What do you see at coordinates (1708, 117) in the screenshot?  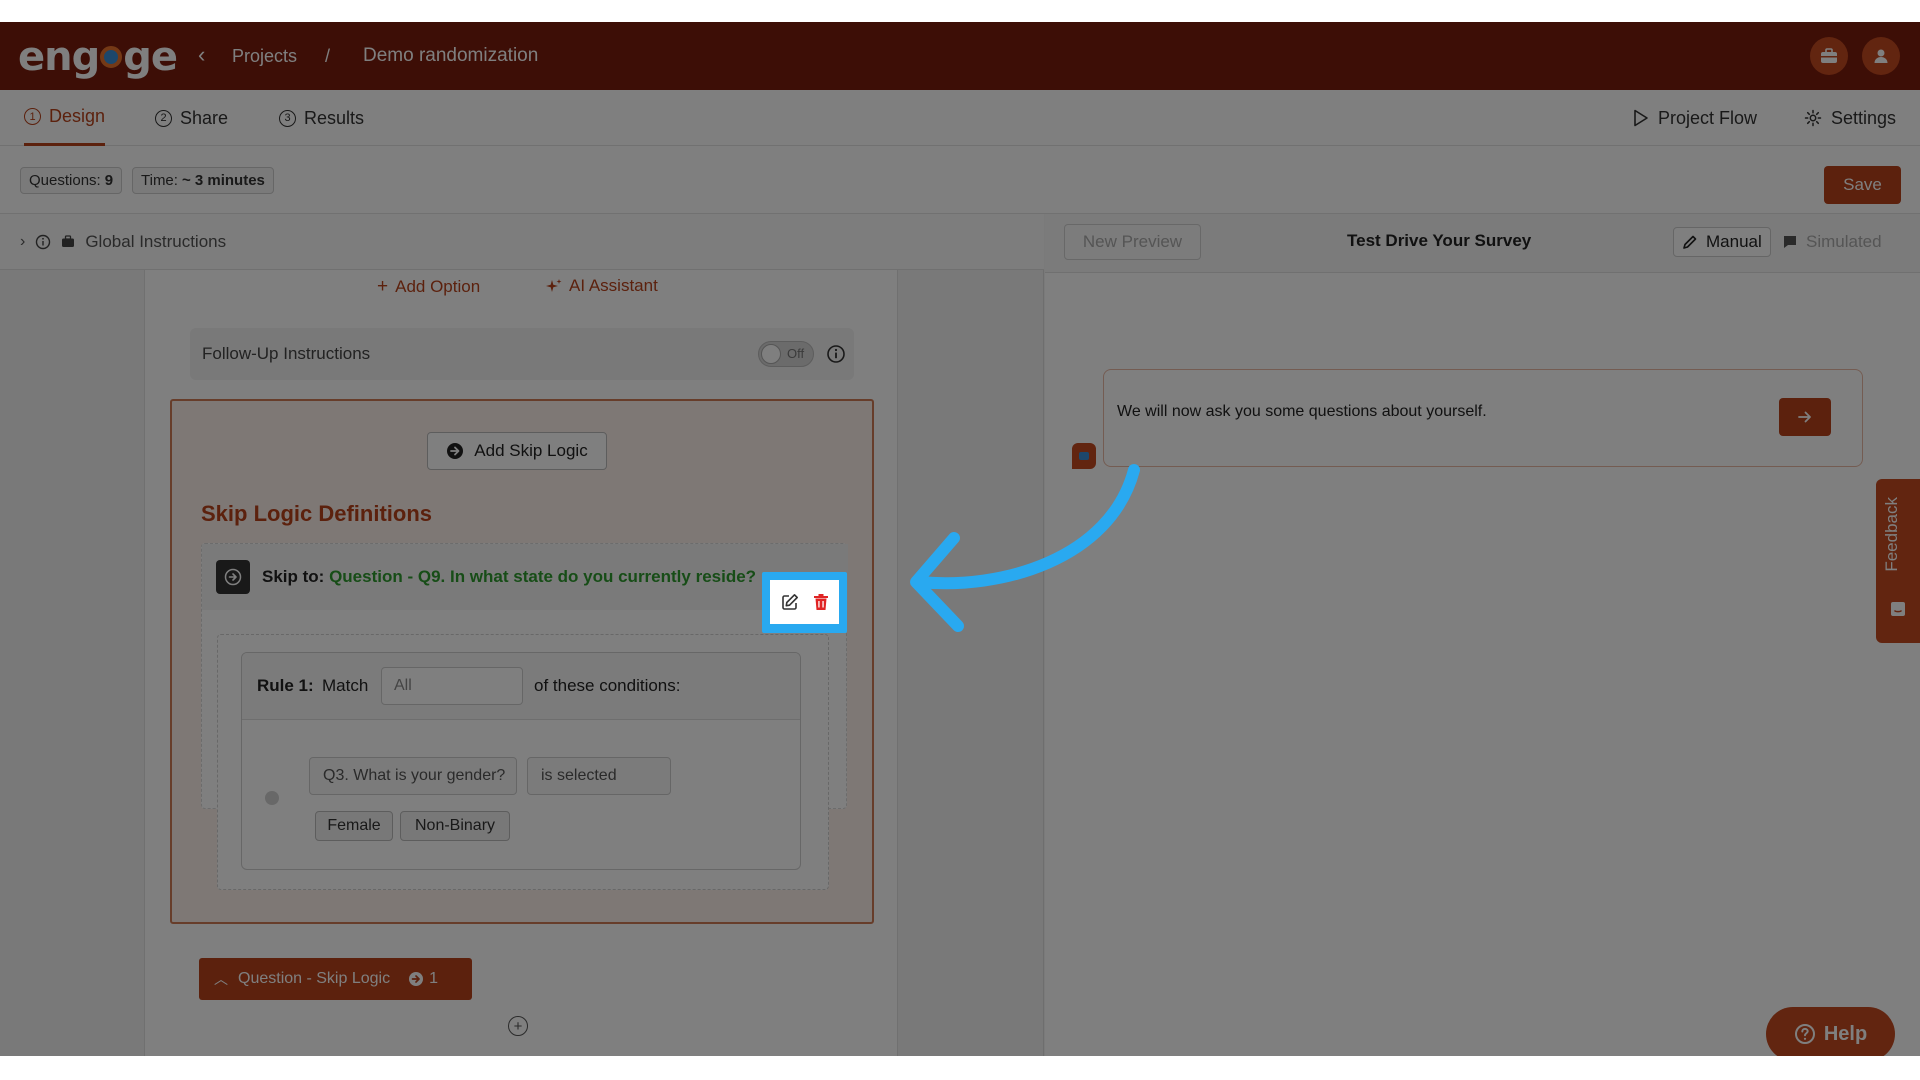 I see `project-flow-label: Project Flow` at bounding box center [1708, 117].